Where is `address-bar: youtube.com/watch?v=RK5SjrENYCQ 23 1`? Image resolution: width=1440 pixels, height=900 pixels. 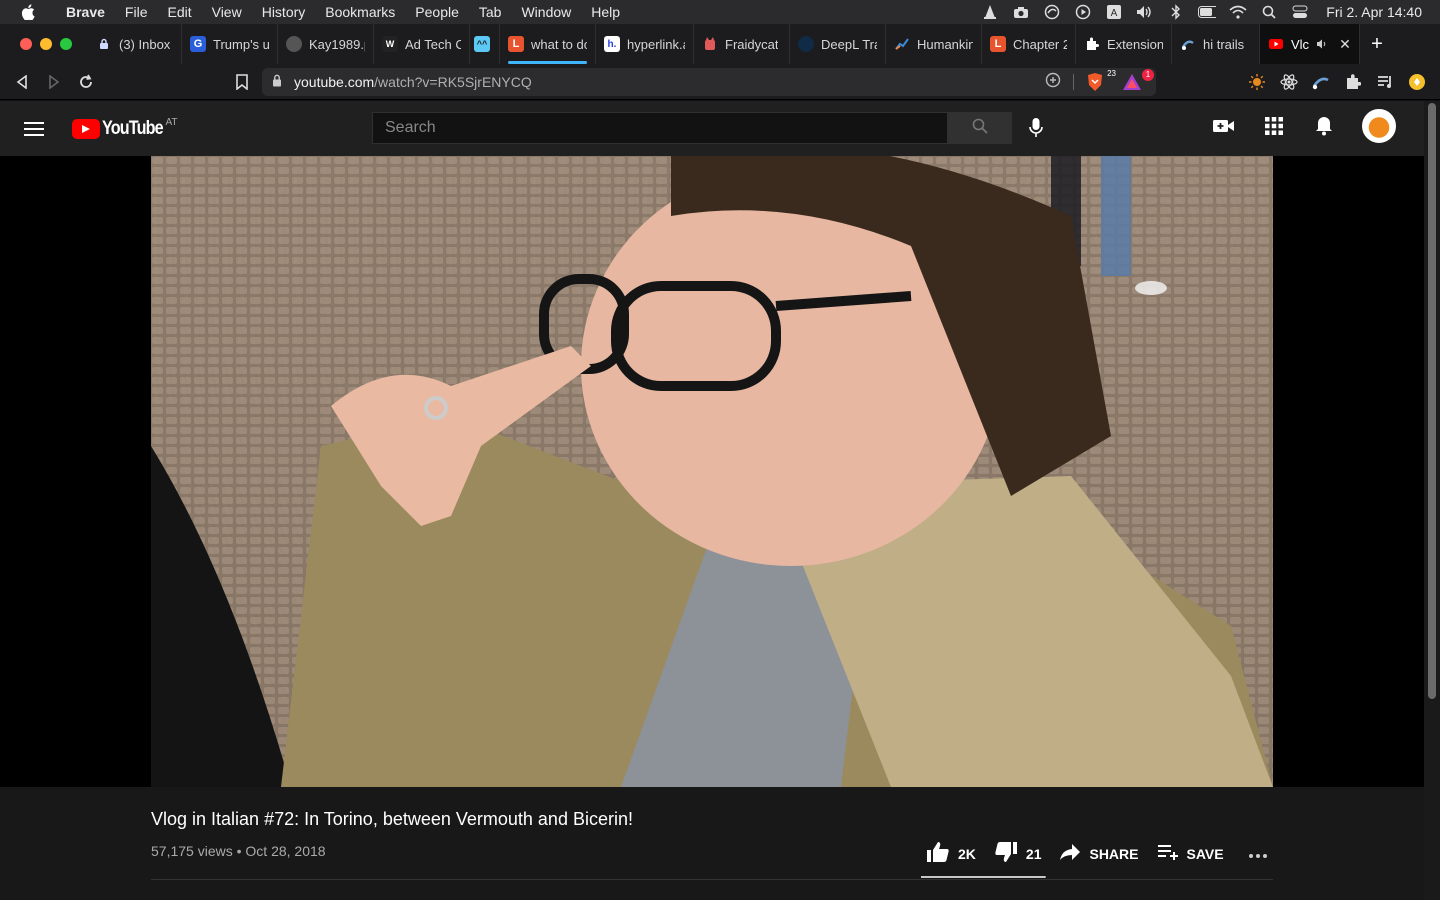 address-bar: youtube.com/watch?v=RK5SjrENYCQ 23 1 is located at coordinates (709, 81).